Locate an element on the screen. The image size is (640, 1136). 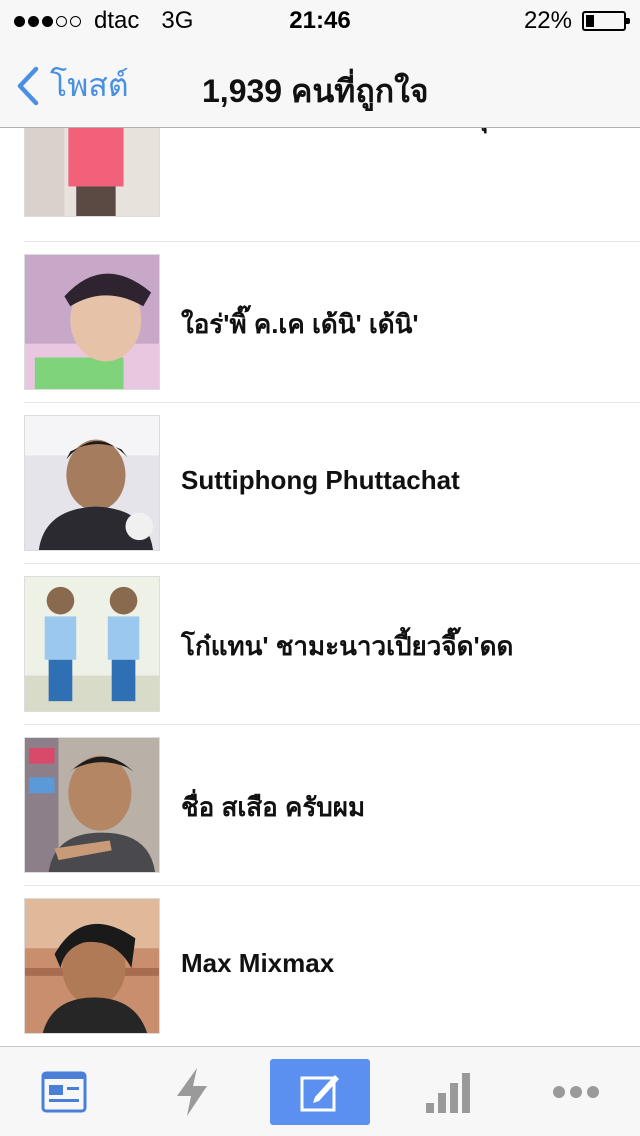
signal-bars-icon is located at coordinates (448, 1093).